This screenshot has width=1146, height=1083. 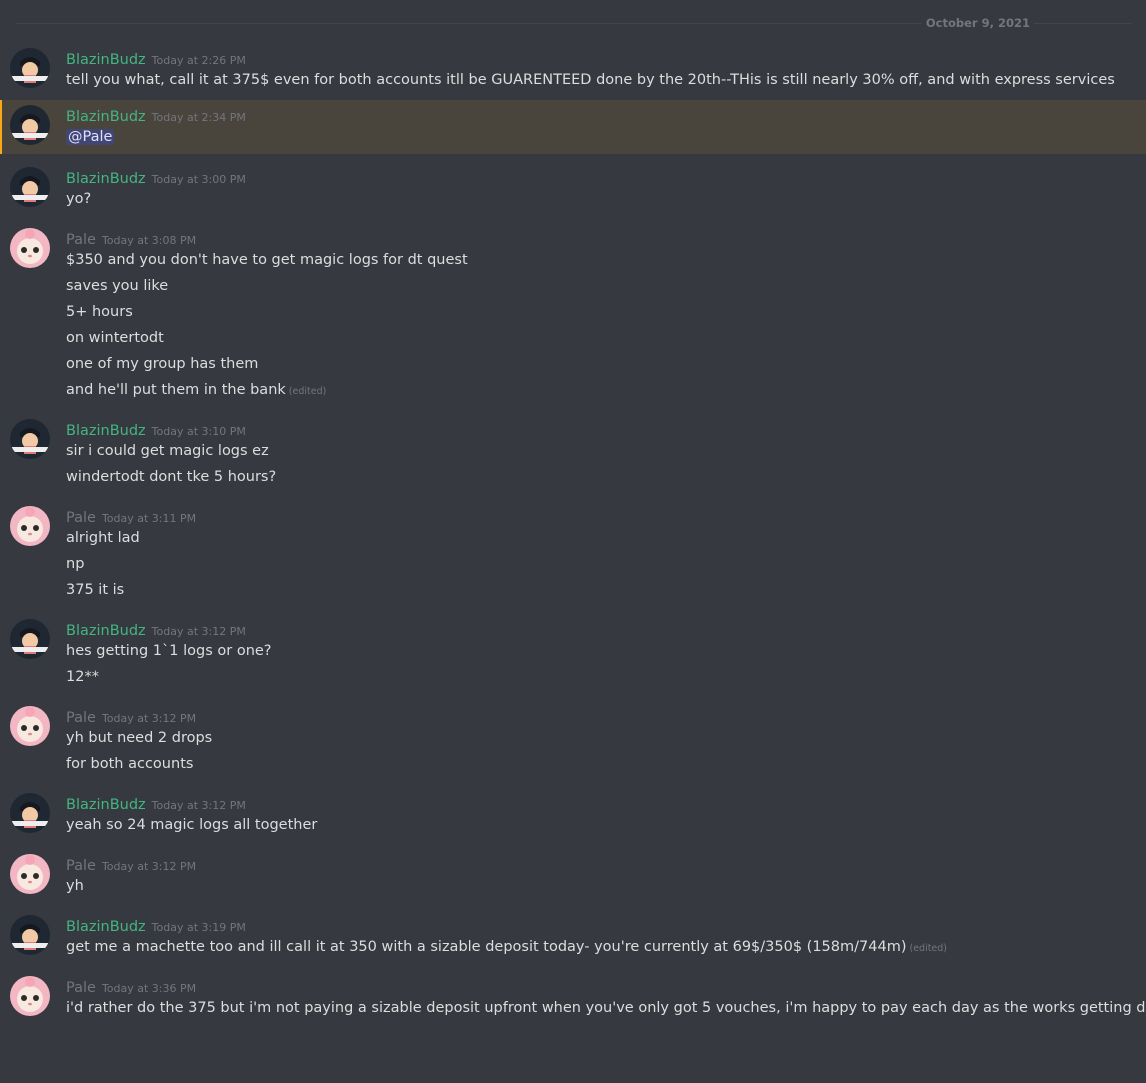 What do you see at coordinates (599, 178) in the screenshot?
I see `message-header: BlazinBudz Today at 3:00 PM` at bounding box center [599, 178].